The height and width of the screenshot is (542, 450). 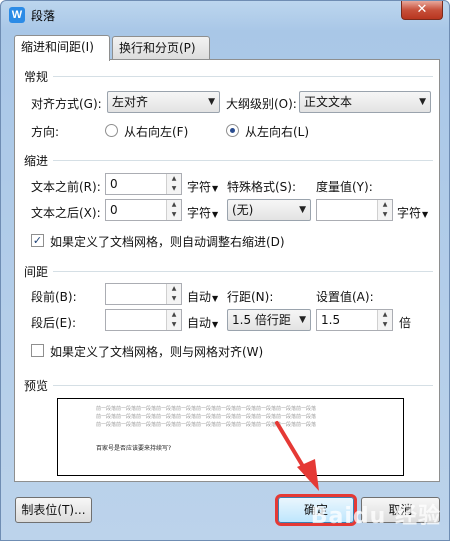 What do you see at coordinates (66, 104) in the screenshot?
I see `alignment-label: 对齐方式(G):` at bounding box center [66, 104].